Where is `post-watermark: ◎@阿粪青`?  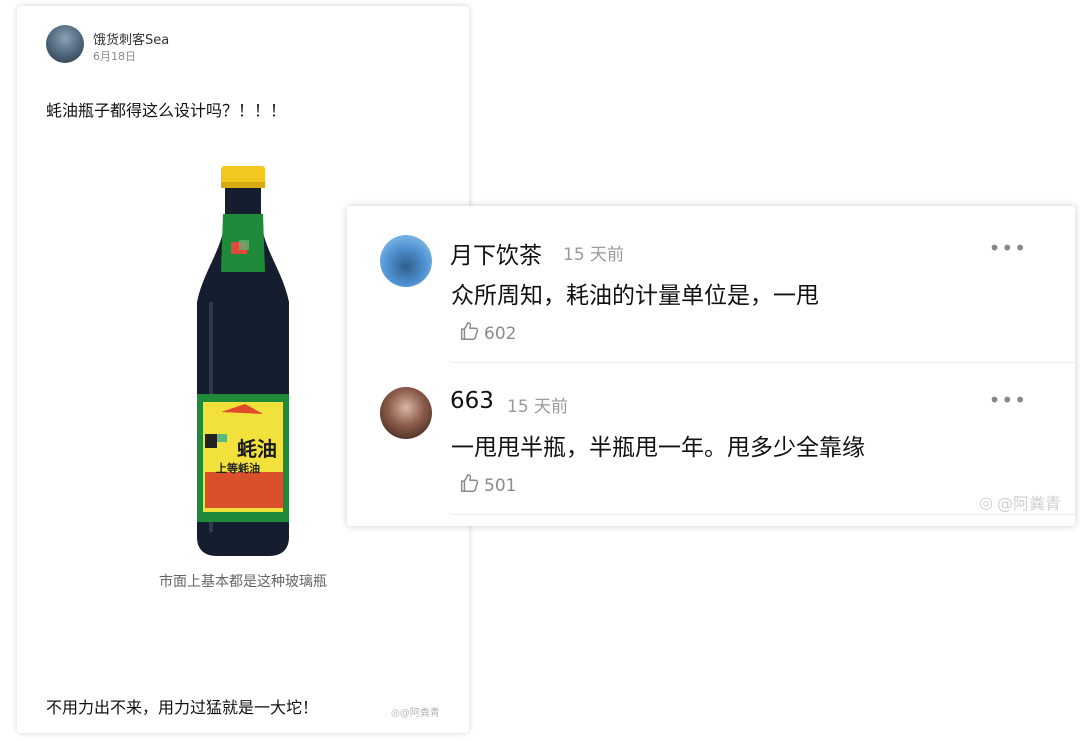
post-watermark: ◎@阿粪青 is located at coordinates (415, 711).